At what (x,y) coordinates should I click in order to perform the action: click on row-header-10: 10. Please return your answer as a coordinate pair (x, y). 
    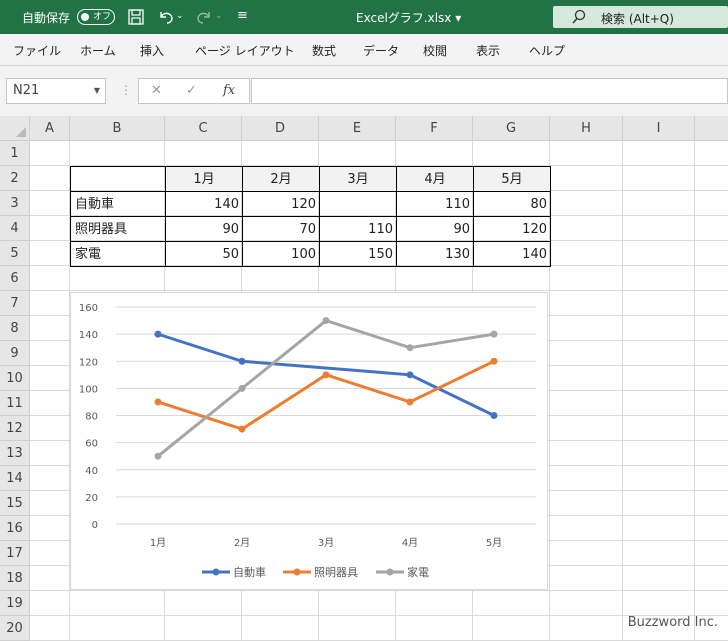
    Looking at the image, I should click on (15, 378).